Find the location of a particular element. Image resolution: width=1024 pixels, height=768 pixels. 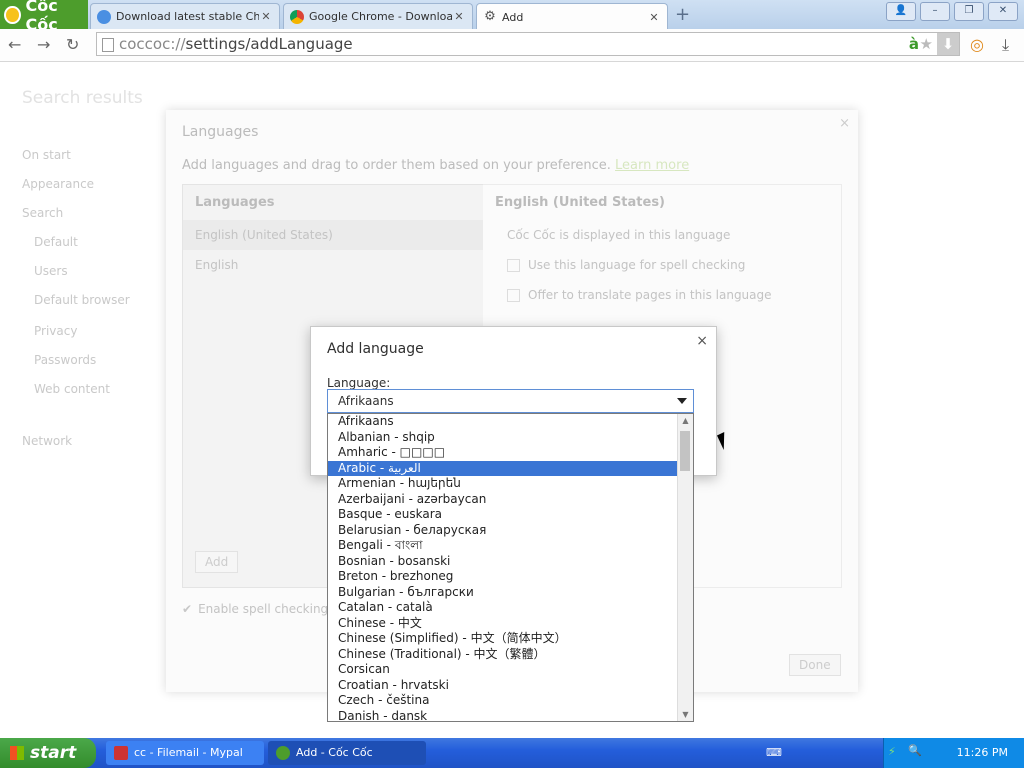

dropdown-scrollbar: ▲ ▼ is located at coordinates (685, 567).